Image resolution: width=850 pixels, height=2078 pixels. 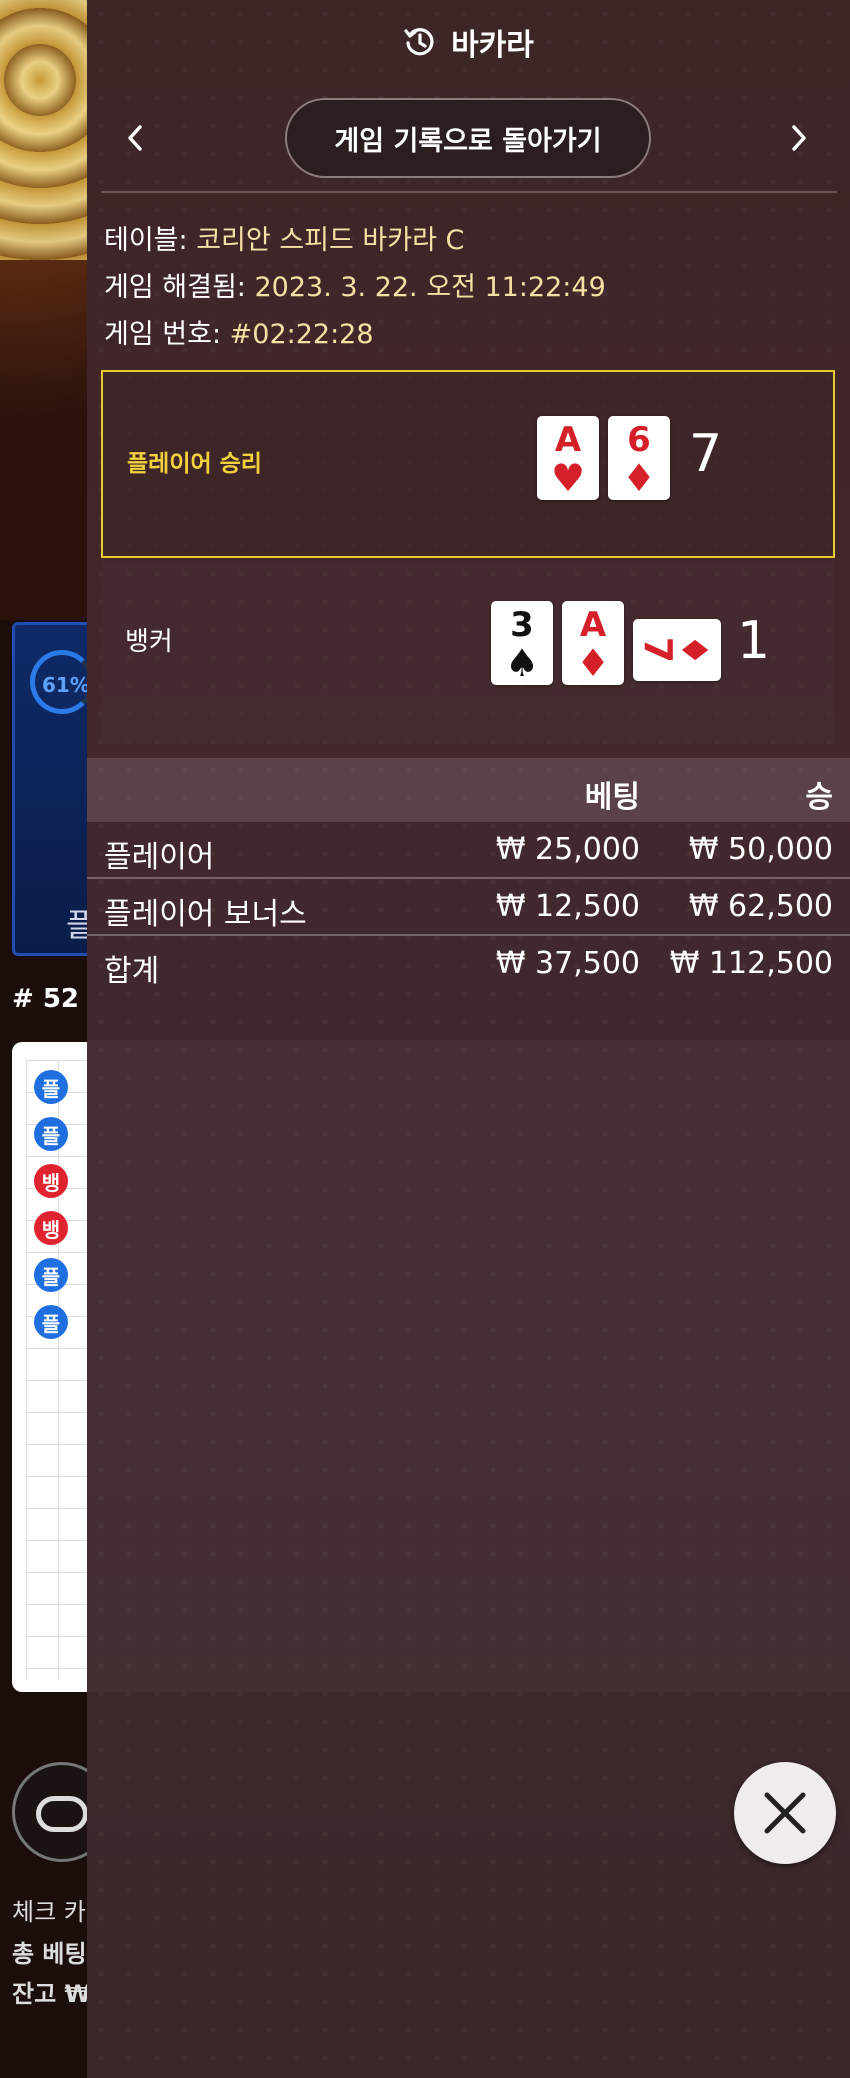 What do you see at coordinates (760, 849) in the screenshot?
I see `win-amount: ₩ 50,000` at bounding box center [760, 849].